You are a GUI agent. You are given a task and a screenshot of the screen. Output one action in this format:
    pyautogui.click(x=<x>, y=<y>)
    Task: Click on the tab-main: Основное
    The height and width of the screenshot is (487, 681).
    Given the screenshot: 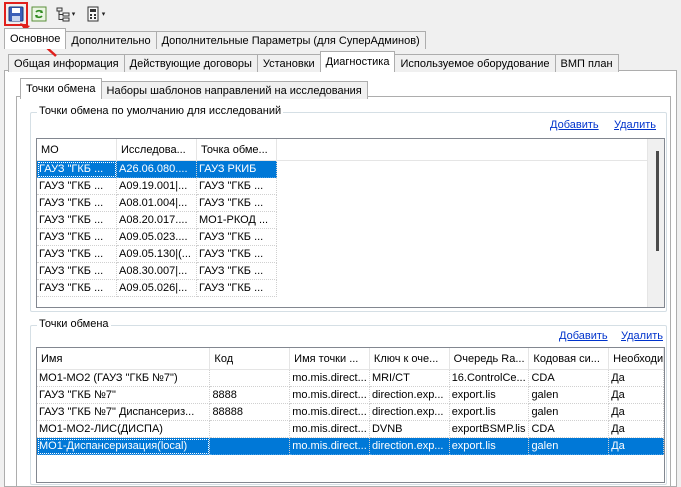 What is the action you would take?
    pyautogui.click(x=35, y=38)
    